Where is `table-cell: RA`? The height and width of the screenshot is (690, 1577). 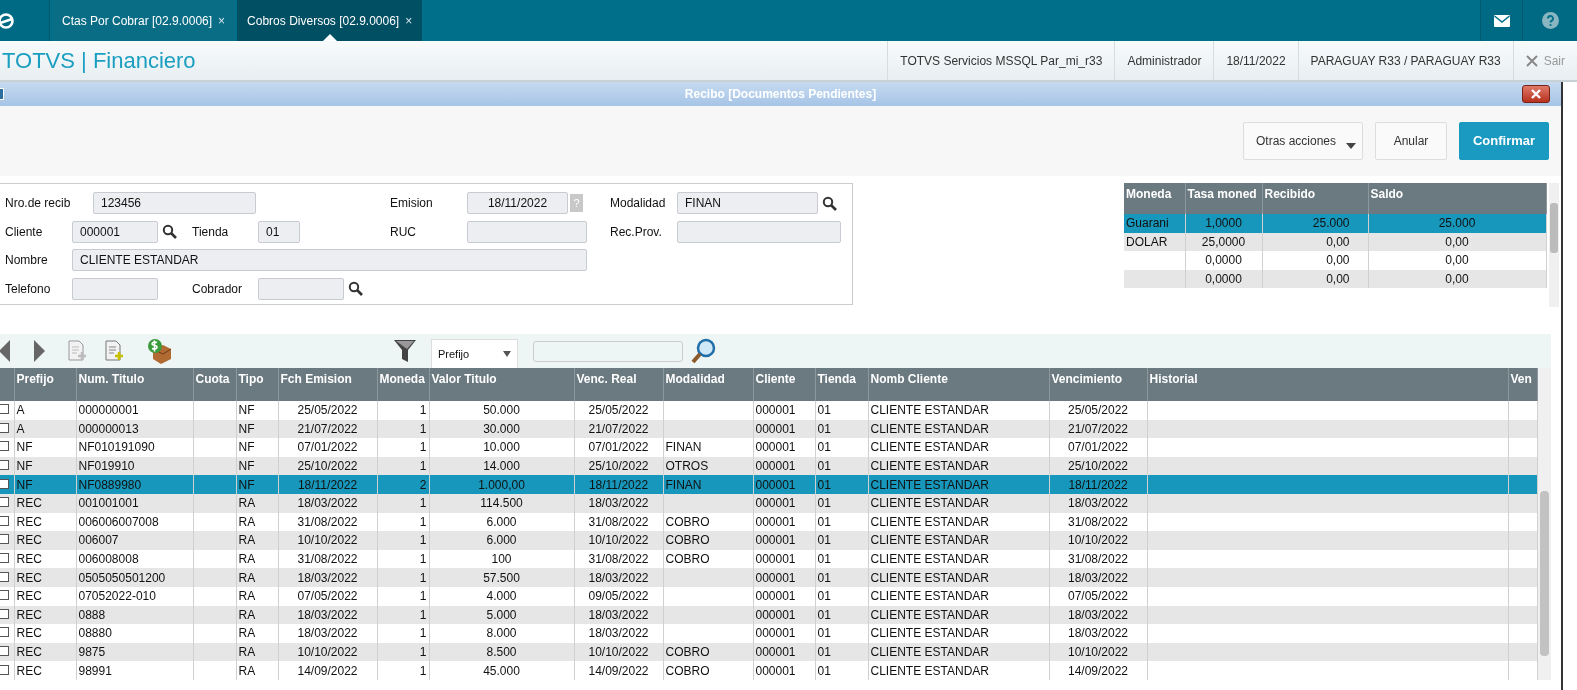 table-cell: RA is located at coordinates (247, 540).